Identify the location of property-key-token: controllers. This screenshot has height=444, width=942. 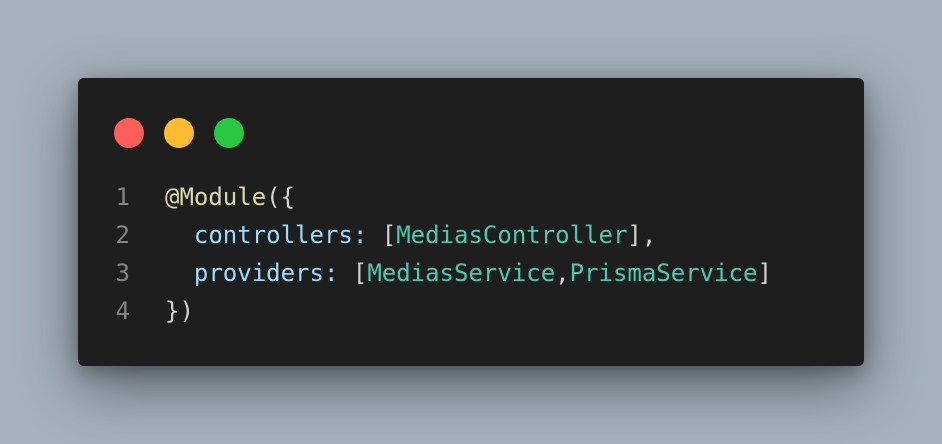
(273, 235).